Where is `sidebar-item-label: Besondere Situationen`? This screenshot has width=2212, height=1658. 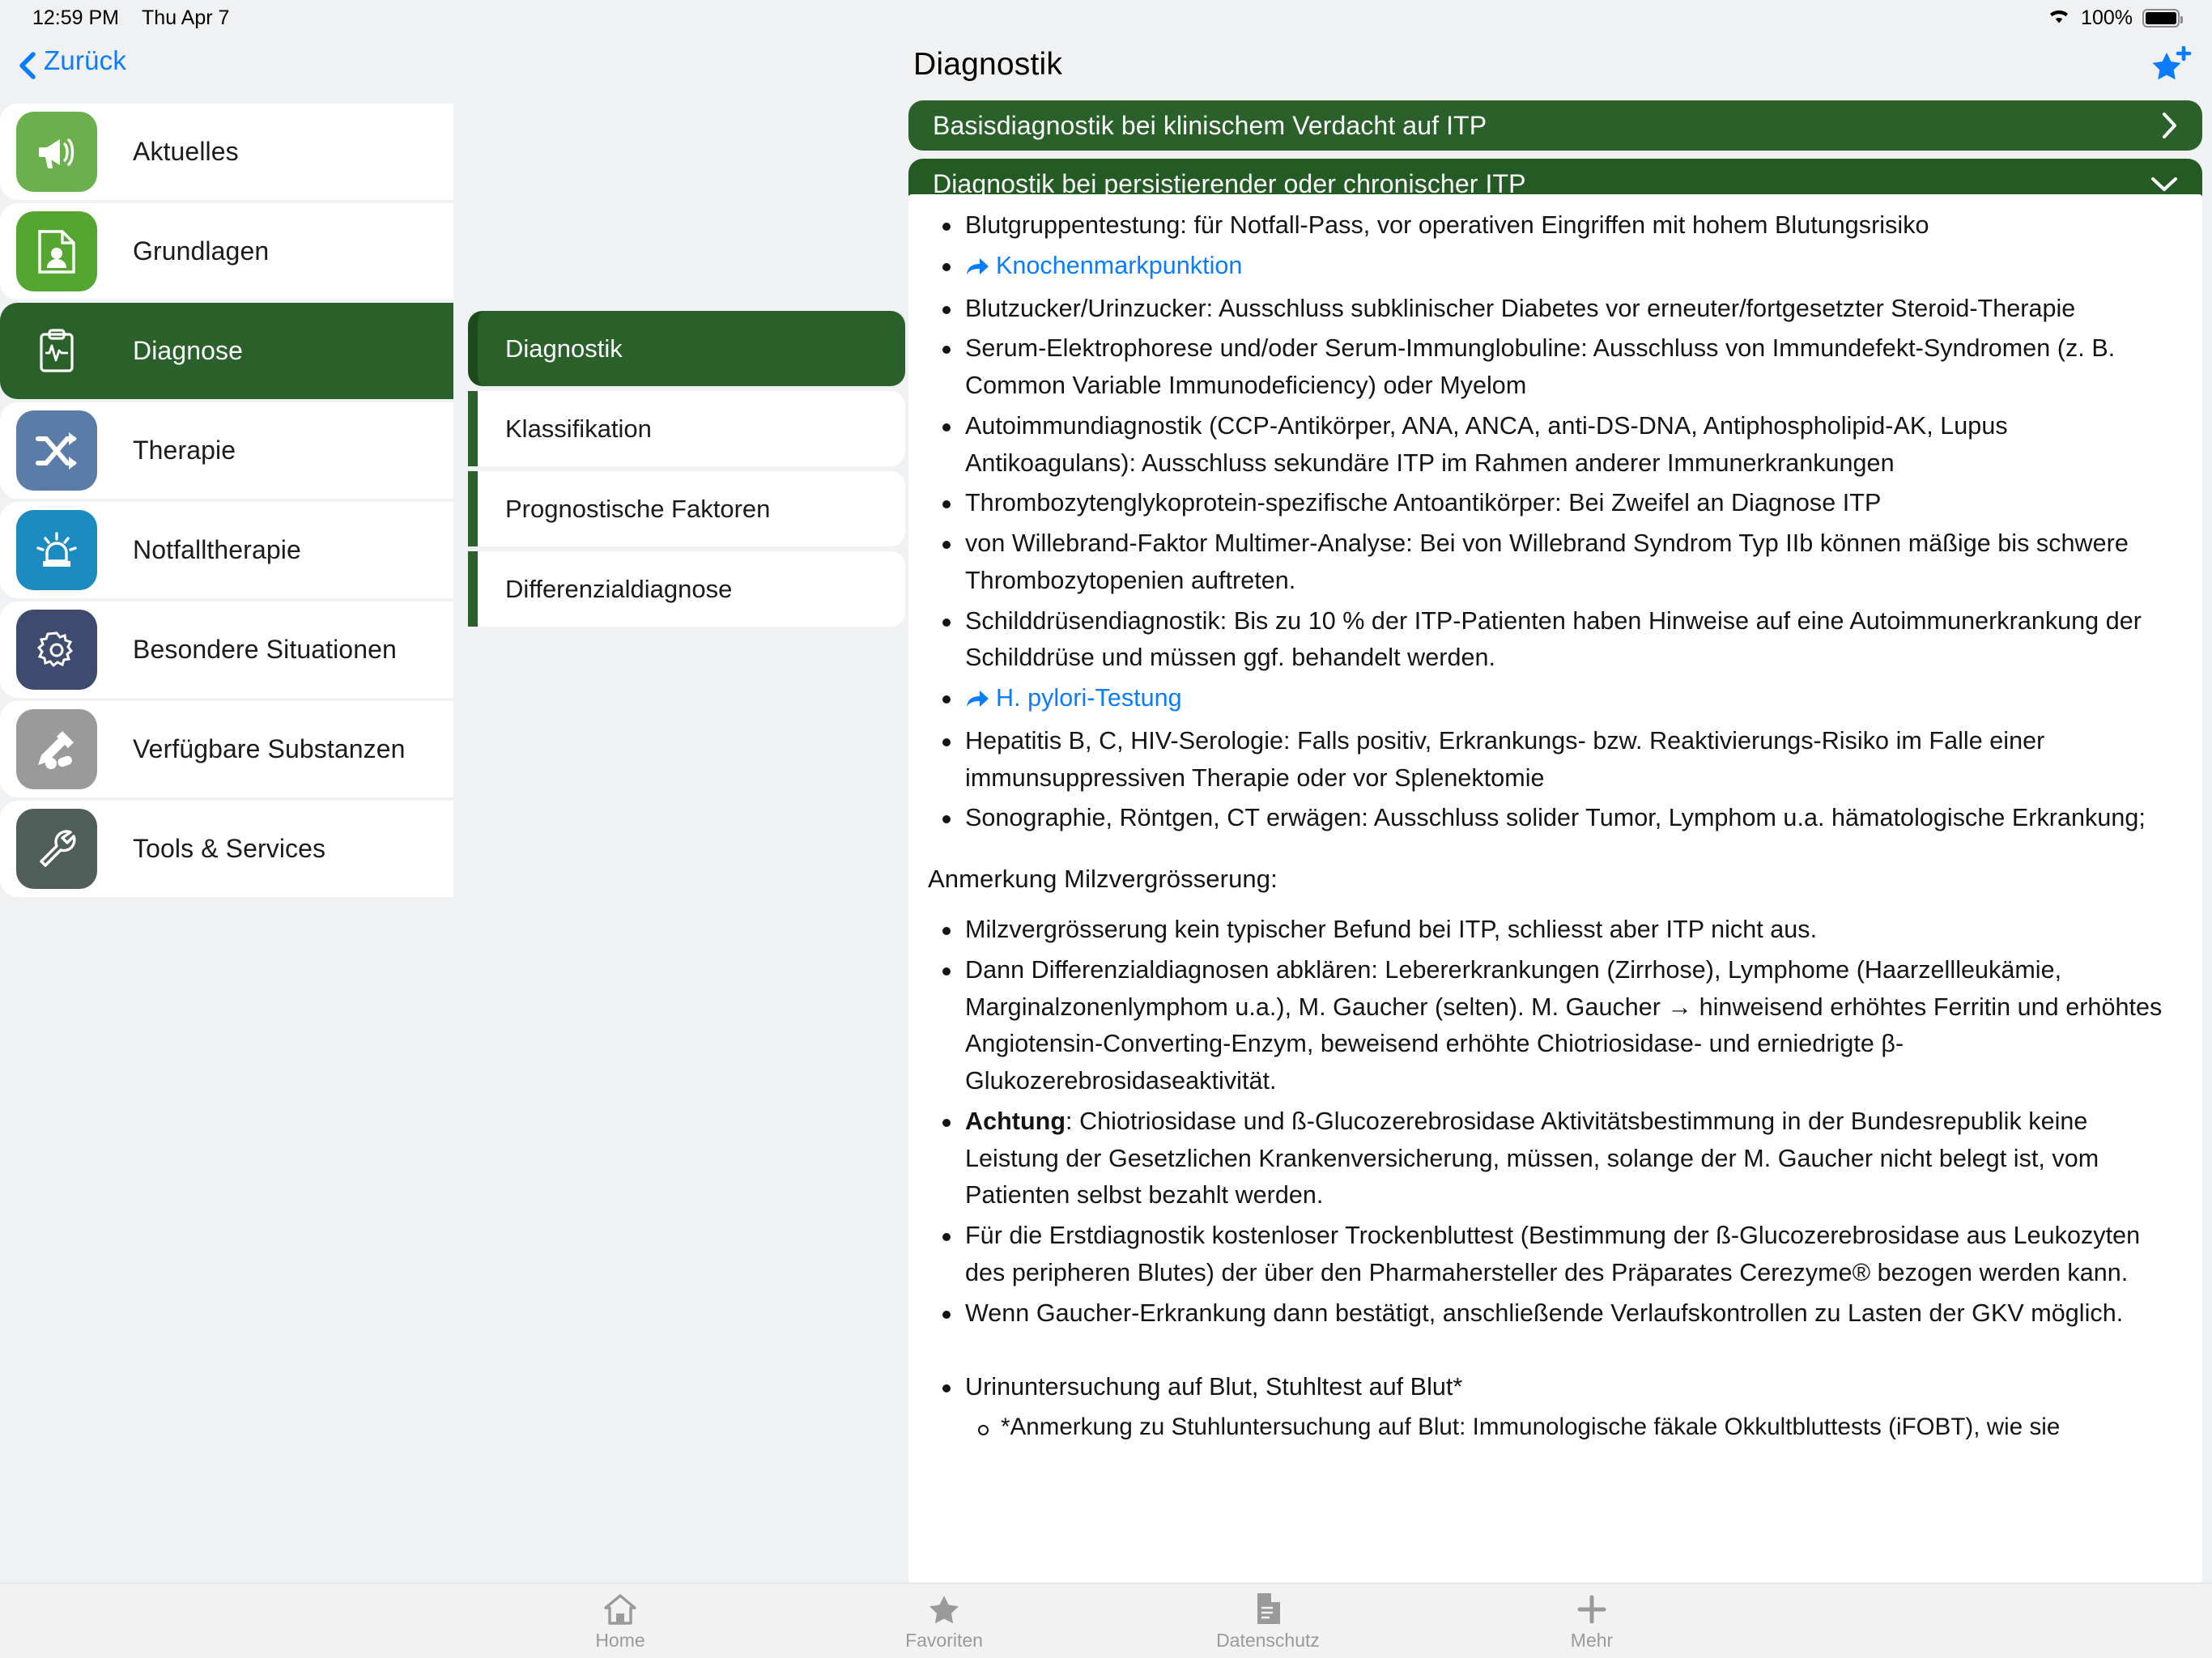
sidebar-item-label: Besondere Situationen is located at coordinates (265, 649).